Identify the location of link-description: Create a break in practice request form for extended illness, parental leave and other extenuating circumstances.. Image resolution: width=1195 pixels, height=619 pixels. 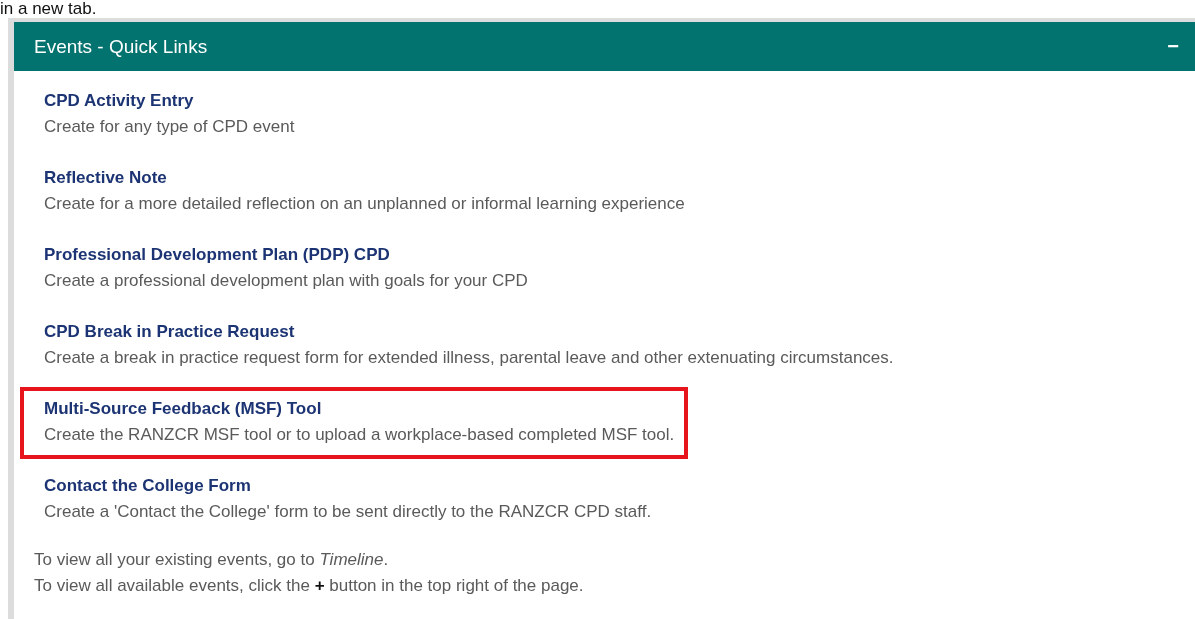
(469, 358).